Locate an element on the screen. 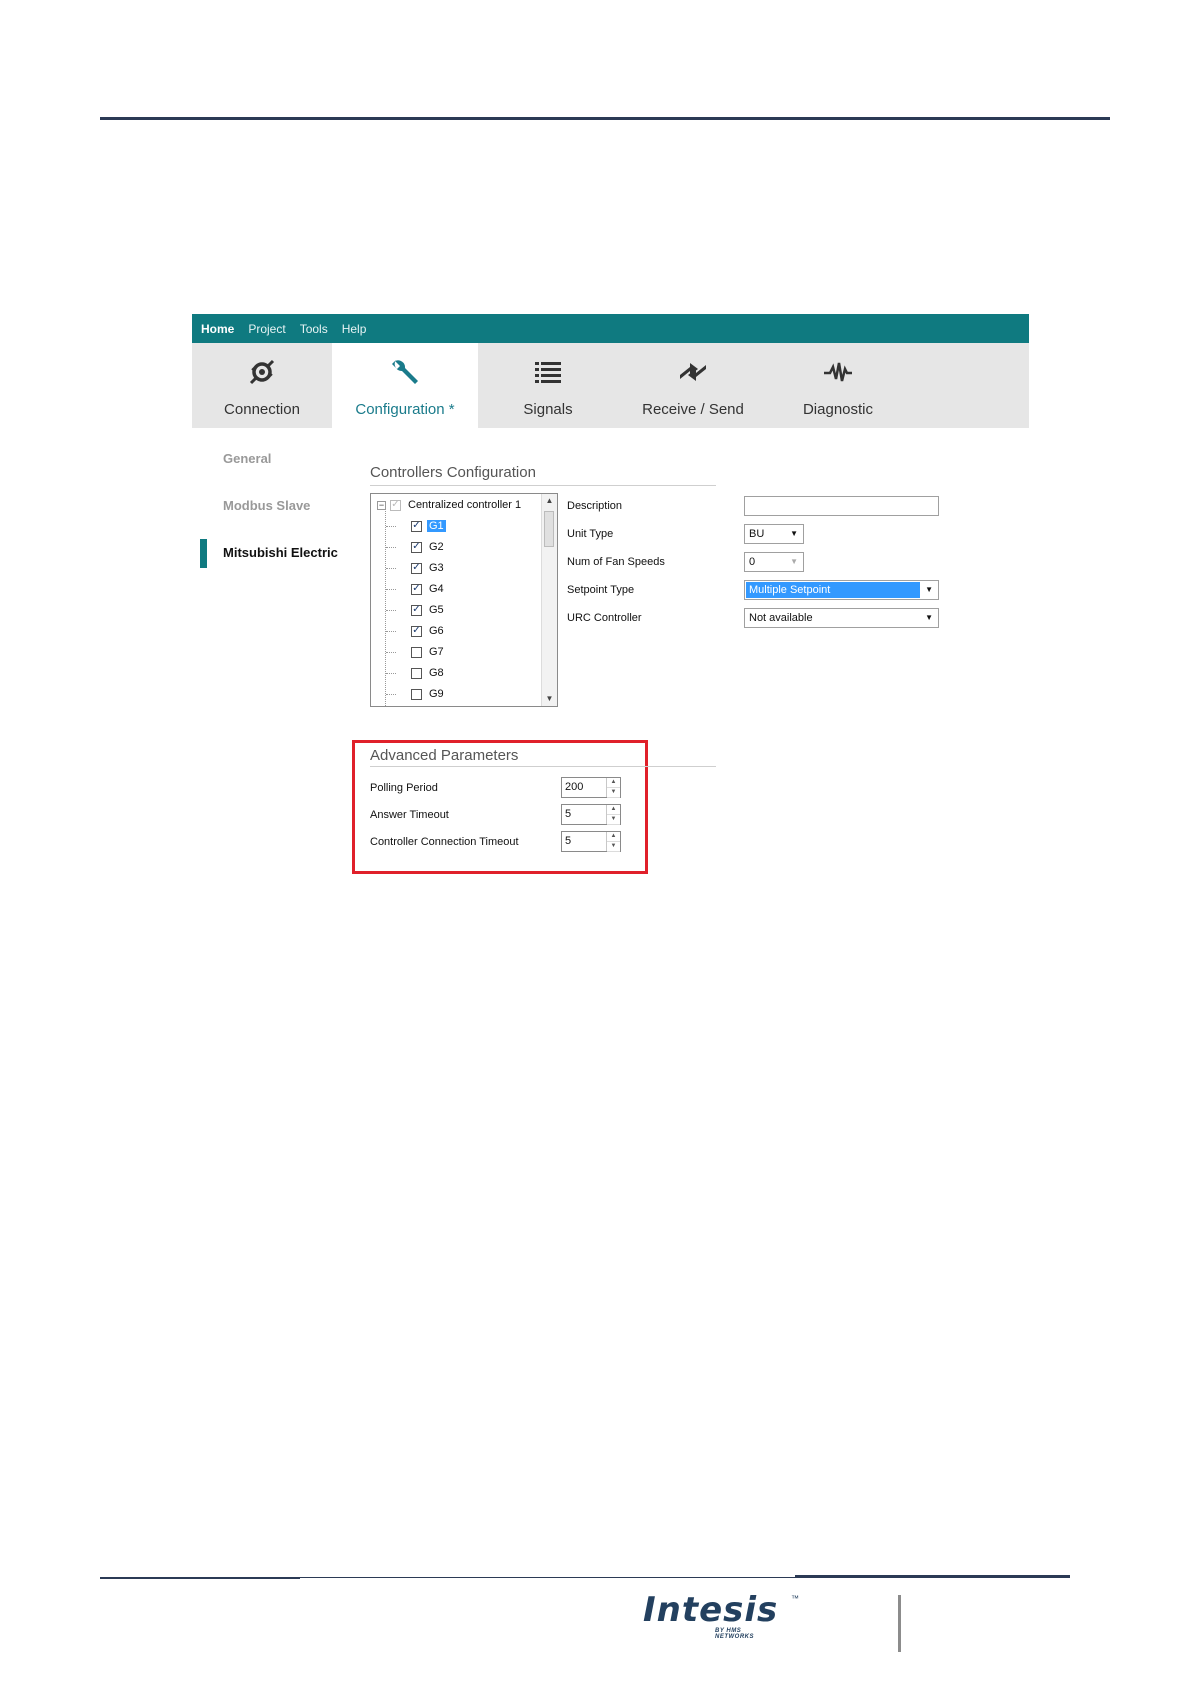  urc-controller-label: URC Controller is located at coordinates (604, 618).